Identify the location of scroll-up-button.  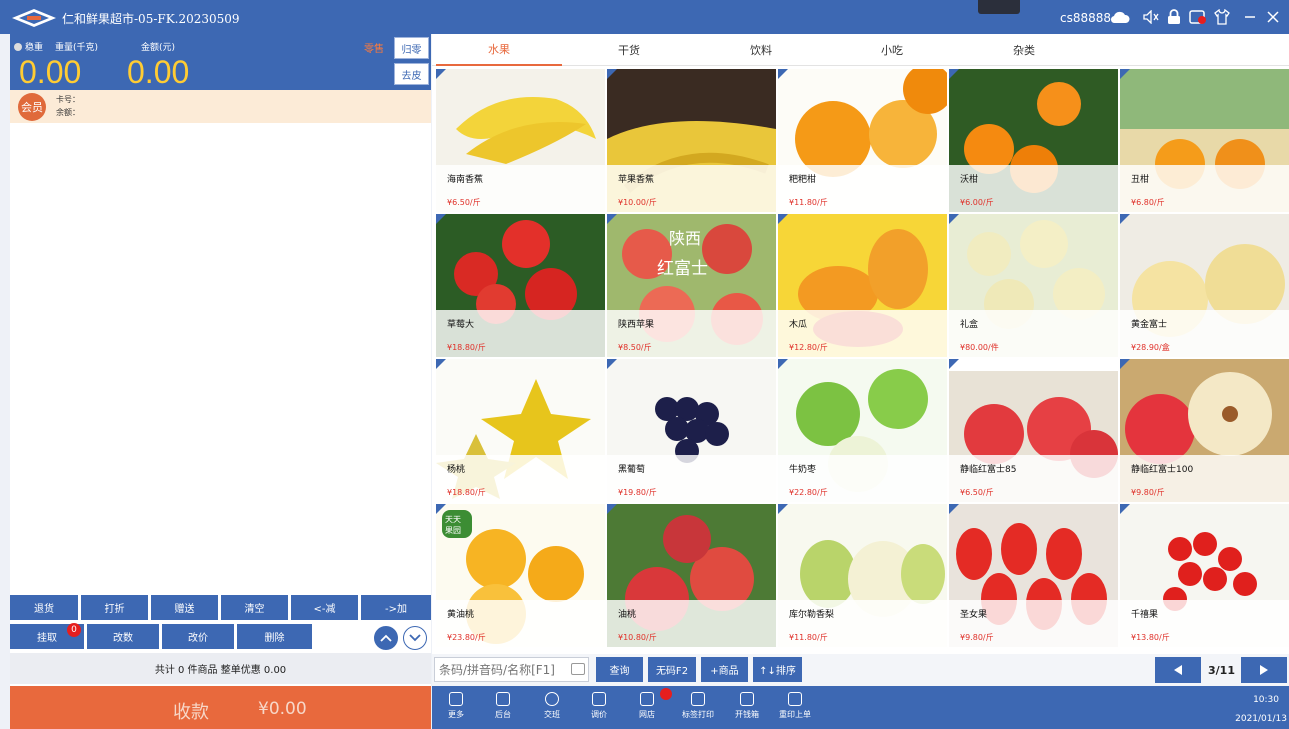
(386, 638).